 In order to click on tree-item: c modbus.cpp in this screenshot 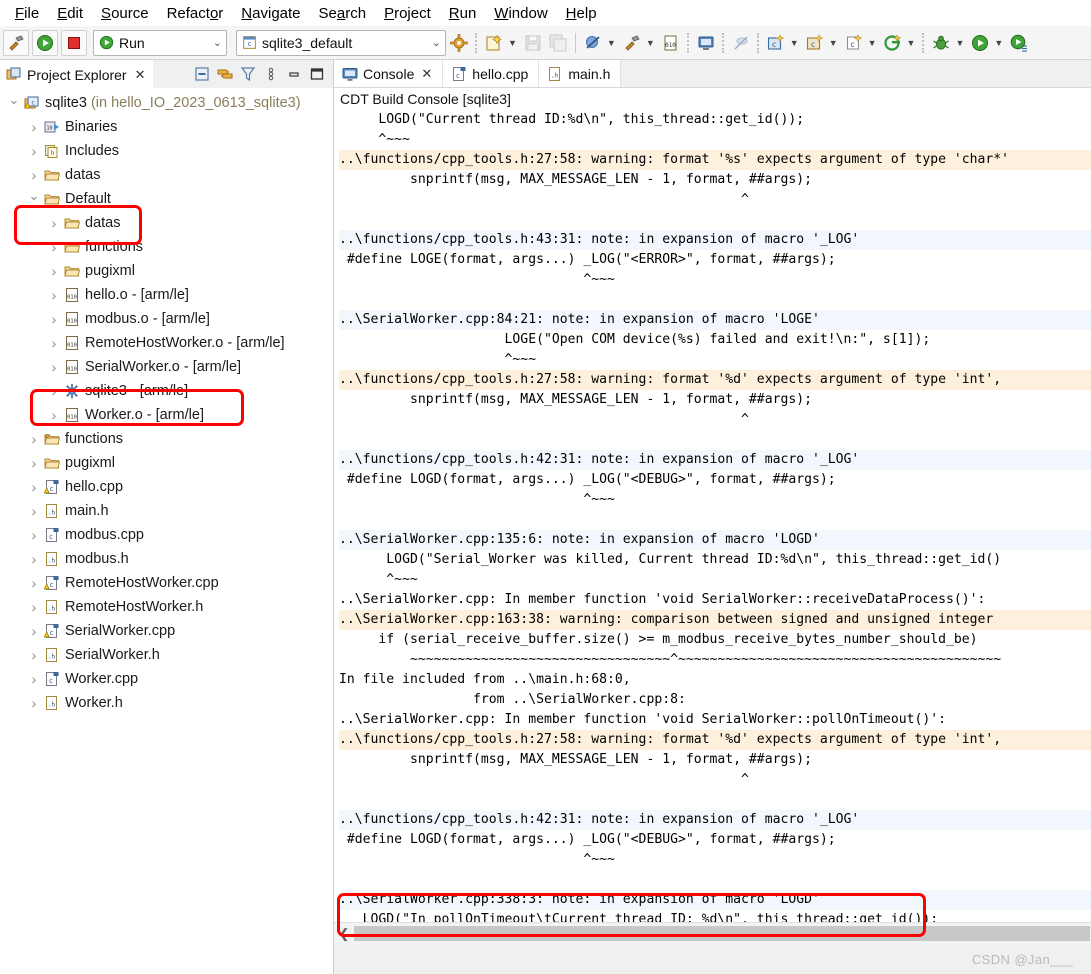, I will do `click(166, 535)`.